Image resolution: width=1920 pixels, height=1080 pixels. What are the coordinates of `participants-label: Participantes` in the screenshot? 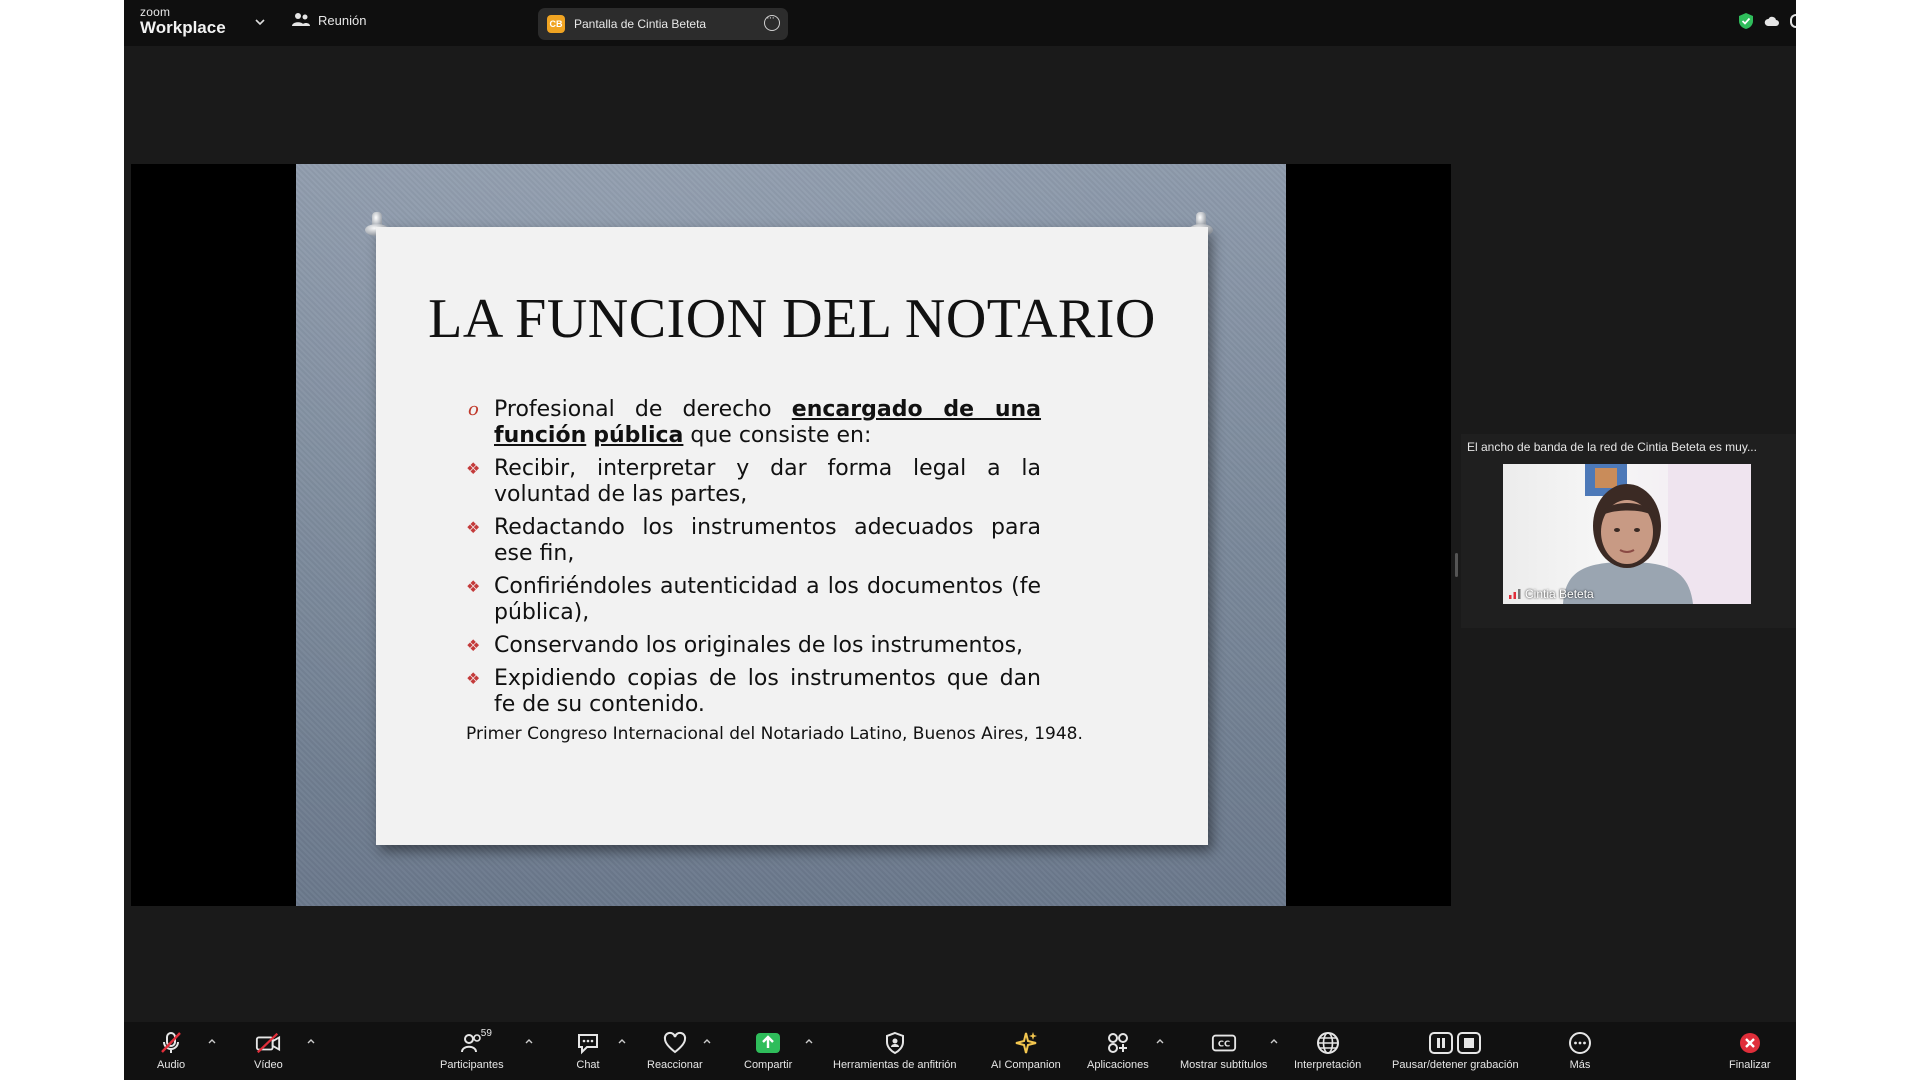 It's located at (472, 1065).